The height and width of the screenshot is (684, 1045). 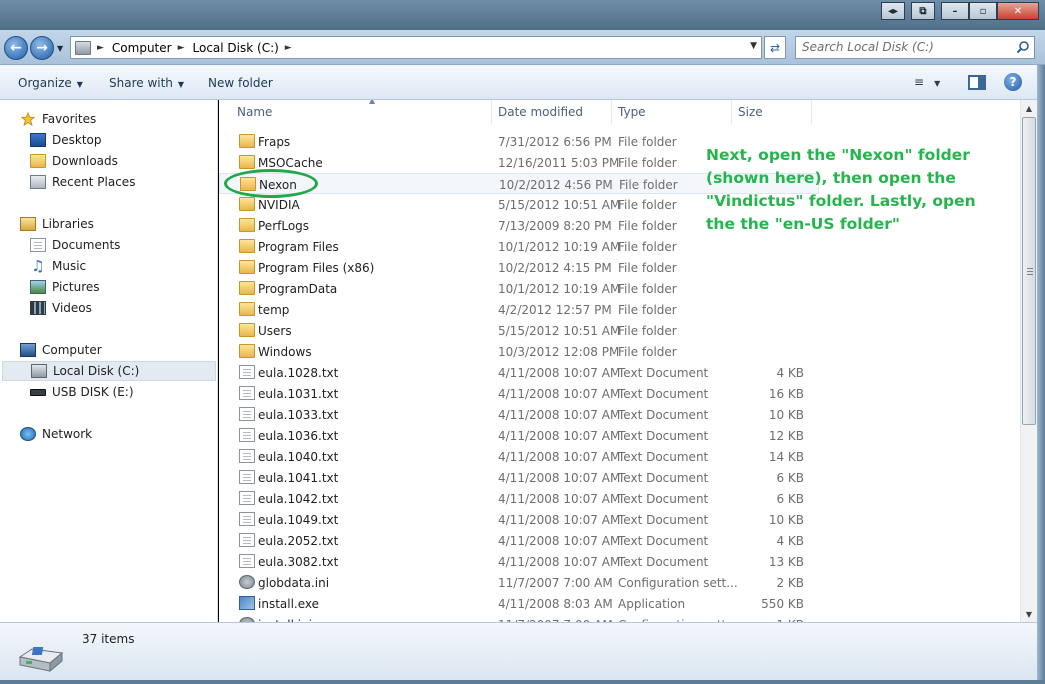 I want to click on column-date-modified: Date modified, so click(x=552, y=112).